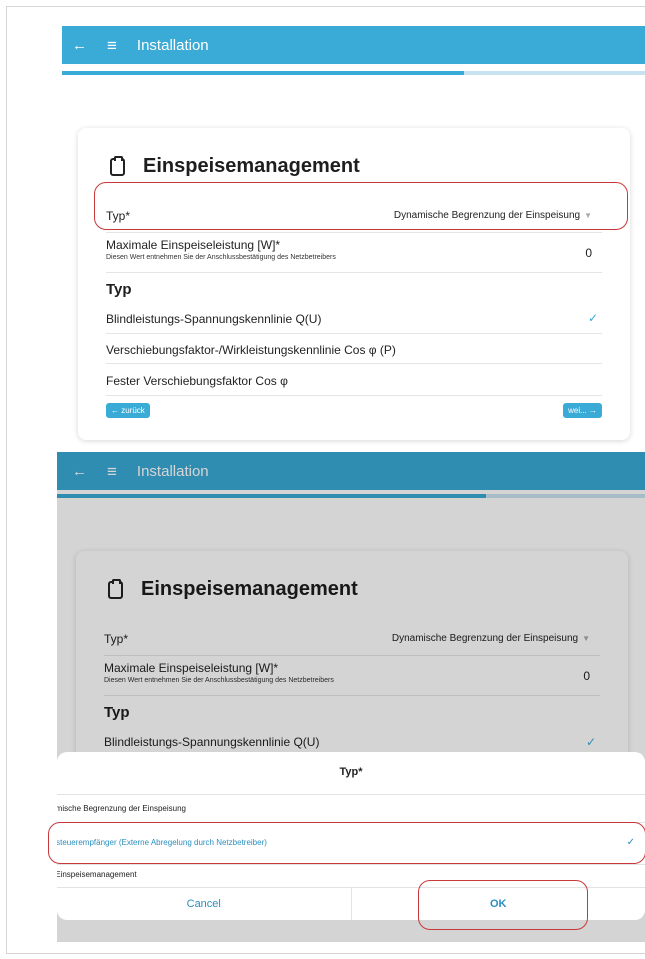 The image size is (645, 959). I want to click on cancel-button: Cancel, so click(204, 904).